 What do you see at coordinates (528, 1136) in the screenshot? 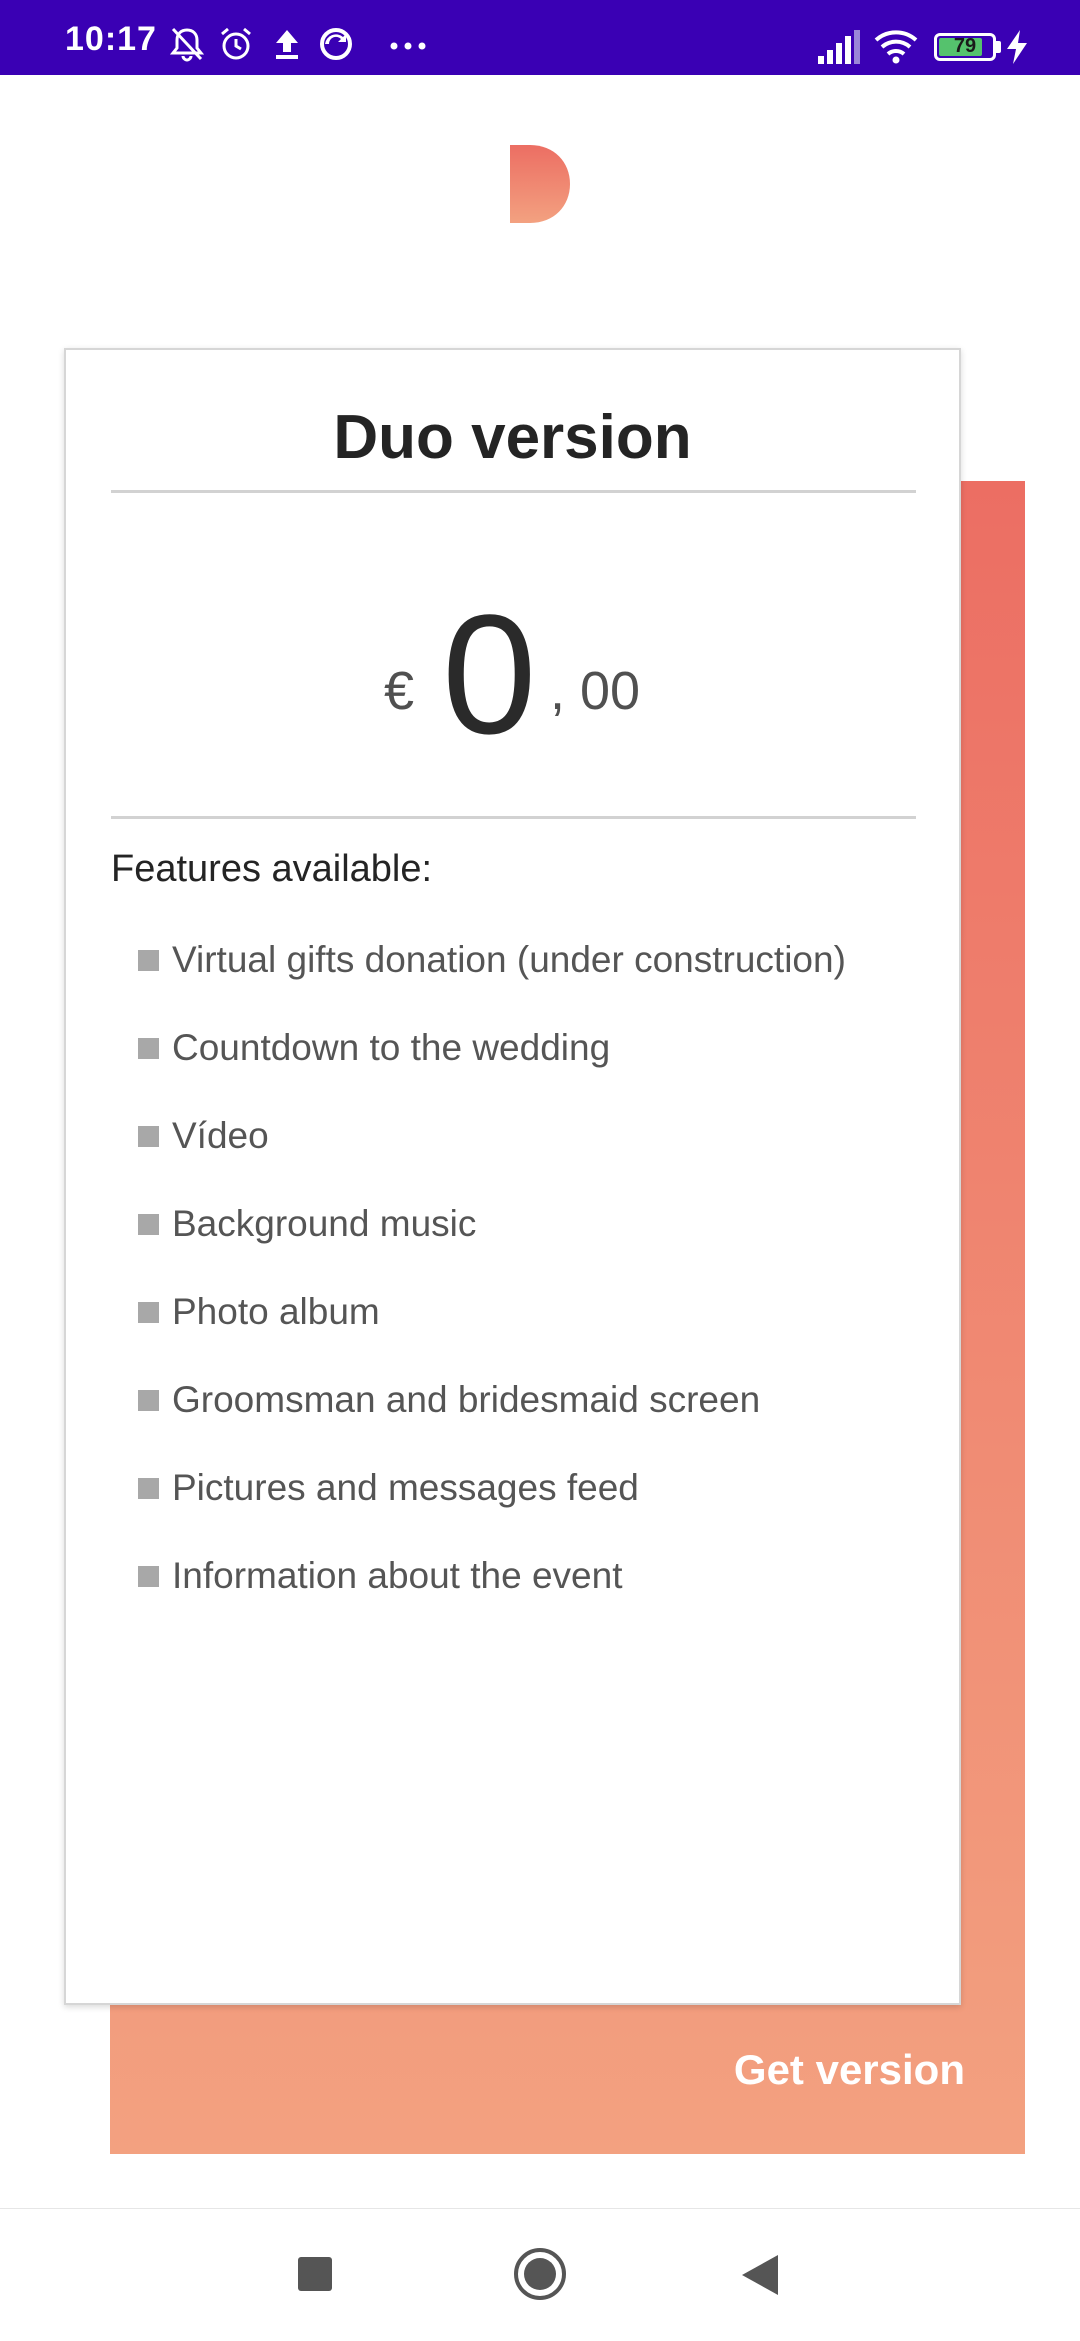
I see `list-item: Vídeo` at bounding box center [528, 1136].